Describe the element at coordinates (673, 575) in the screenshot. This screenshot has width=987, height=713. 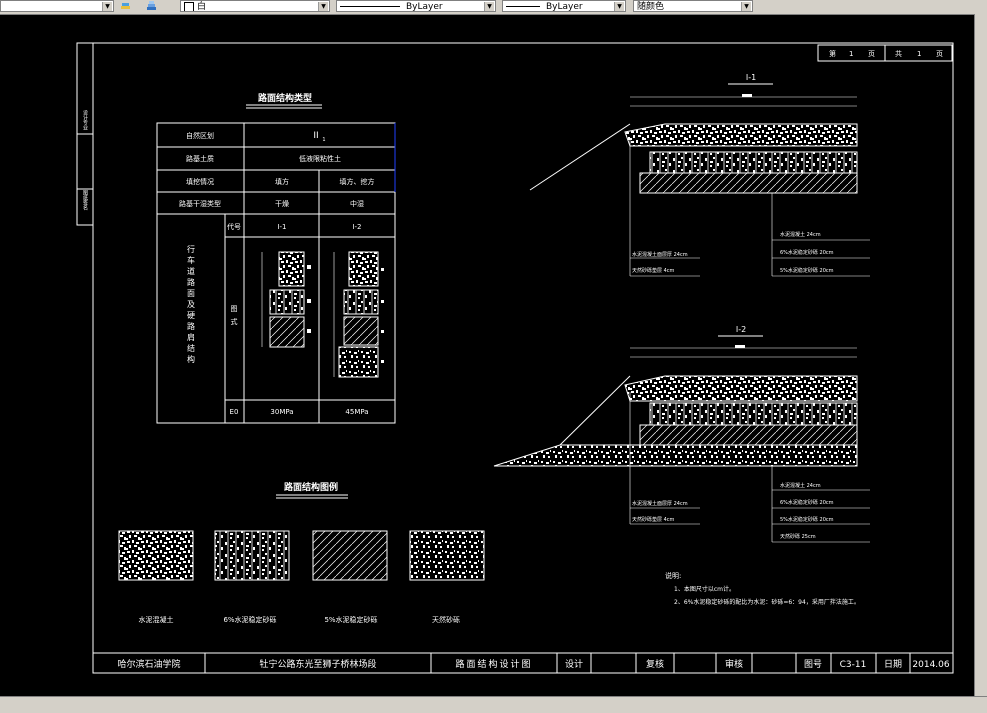
I see `notes-title: 说明:` at that location.